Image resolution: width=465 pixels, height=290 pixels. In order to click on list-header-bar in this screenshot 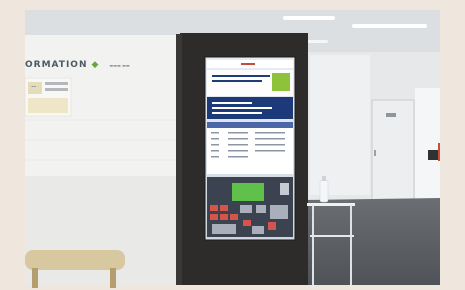, I will do `click(250, 125)`.